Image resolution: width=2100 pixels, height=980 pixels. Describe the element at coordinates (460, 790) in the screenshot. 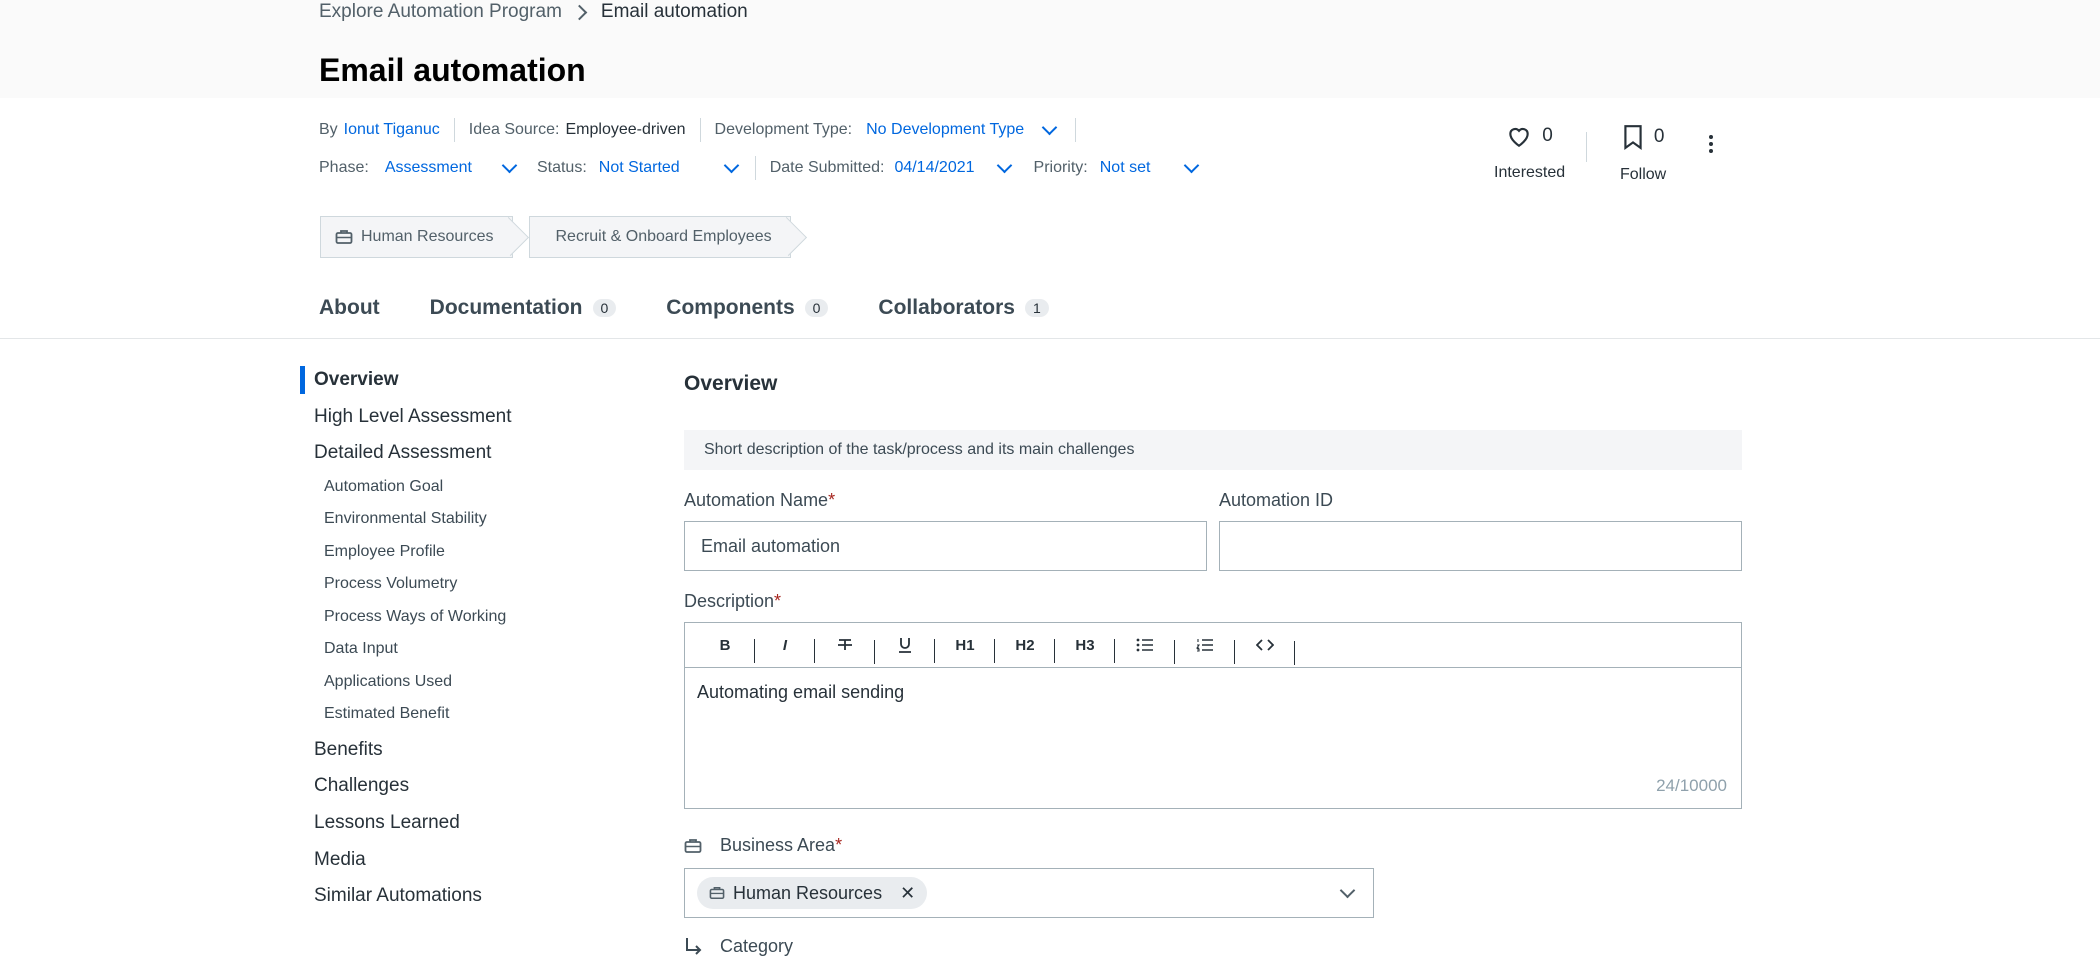

I see `nav-challenges: Challenges` at that location.